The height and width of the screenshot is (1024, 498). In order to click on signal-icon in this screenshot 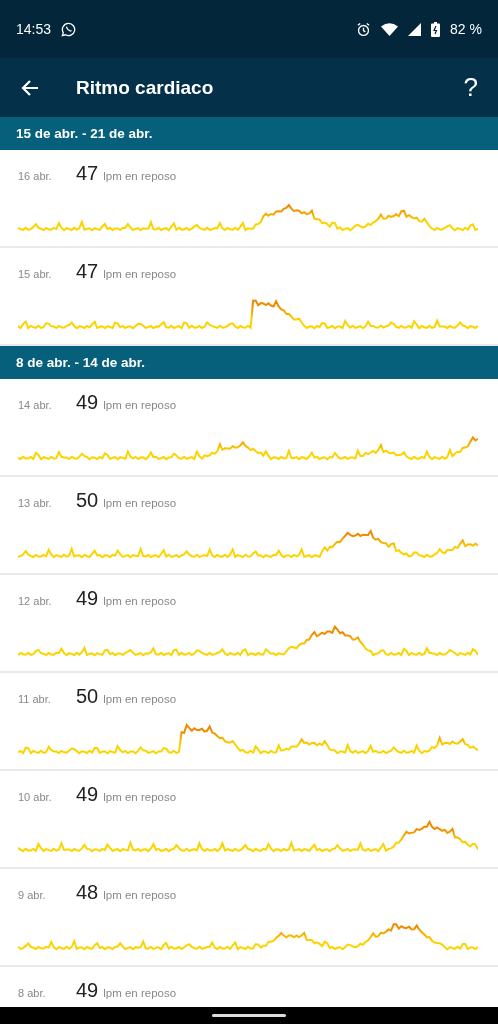, I will do `click(415, 29)`.